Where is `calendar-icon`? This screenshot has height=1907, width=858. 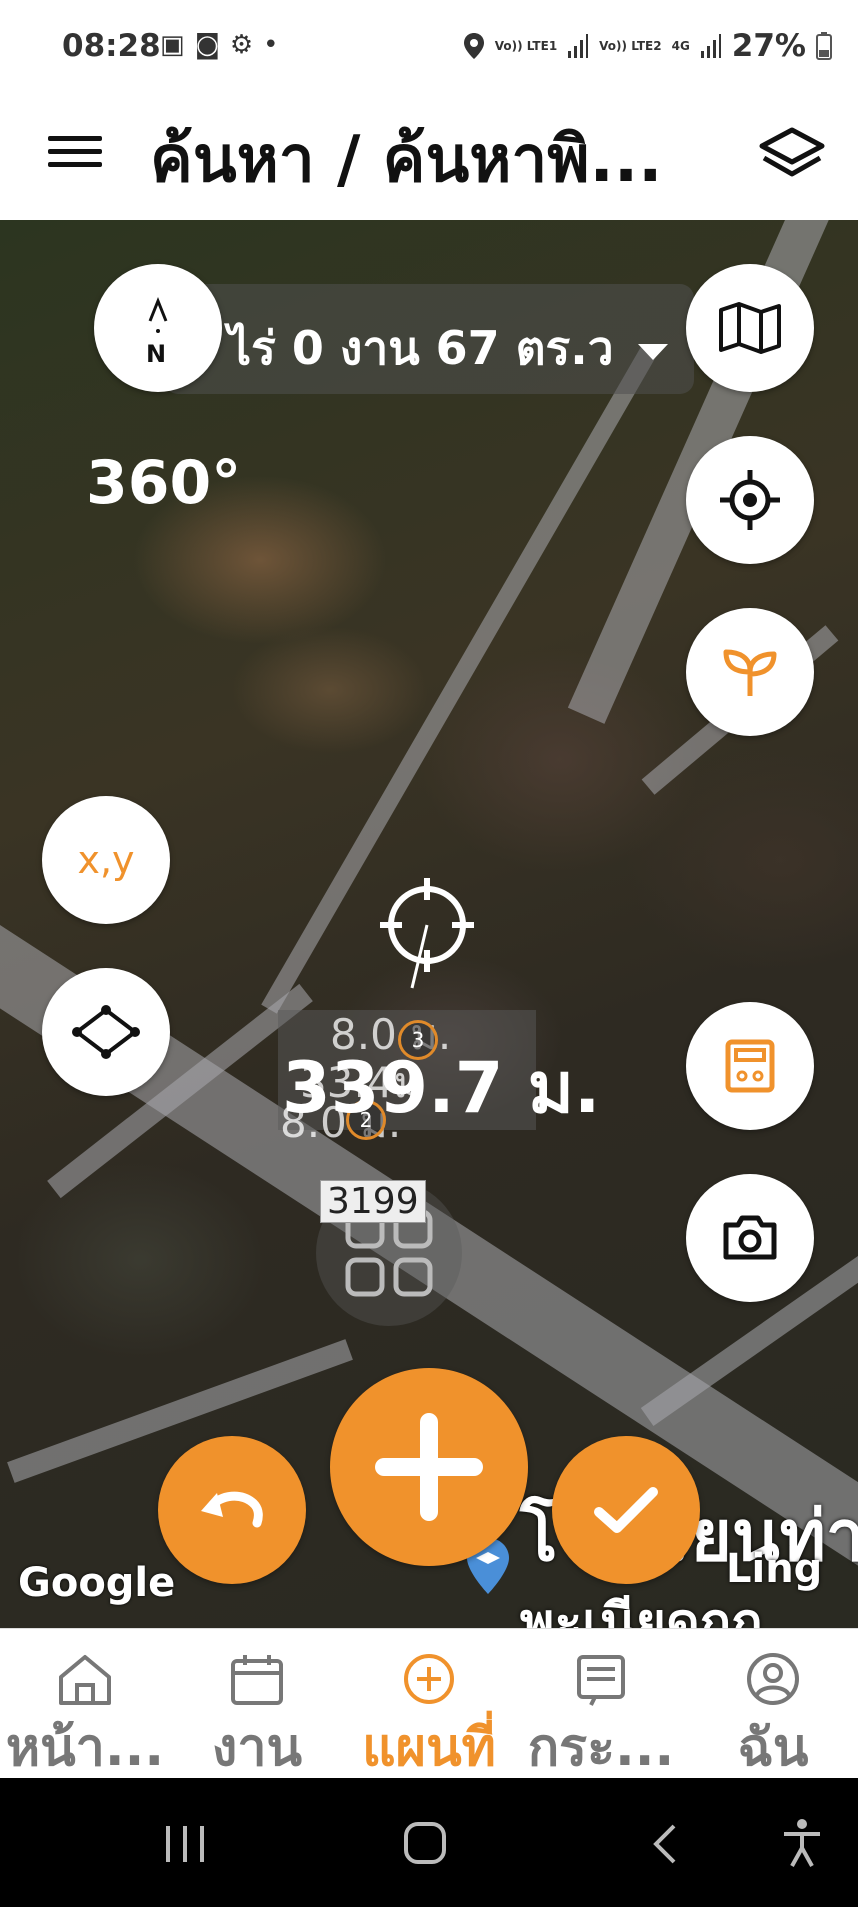
calendar-icon is located at coordinates (257, 1680).